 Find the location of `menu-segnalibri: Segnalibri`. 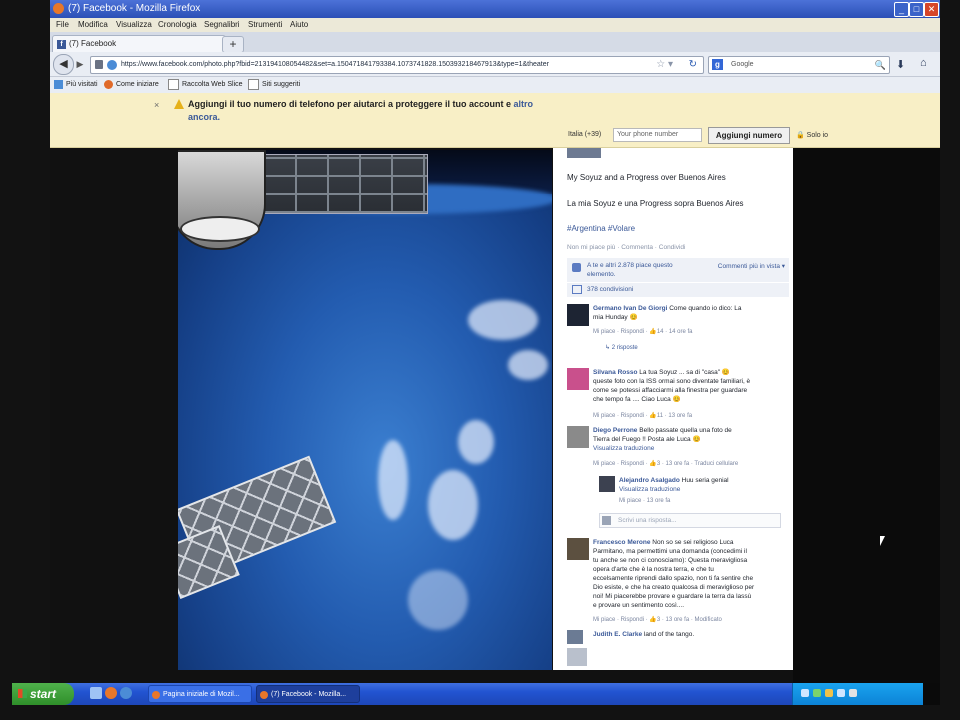

menu-segnalibri: Segnalibri is located at coordinates (222, 25).